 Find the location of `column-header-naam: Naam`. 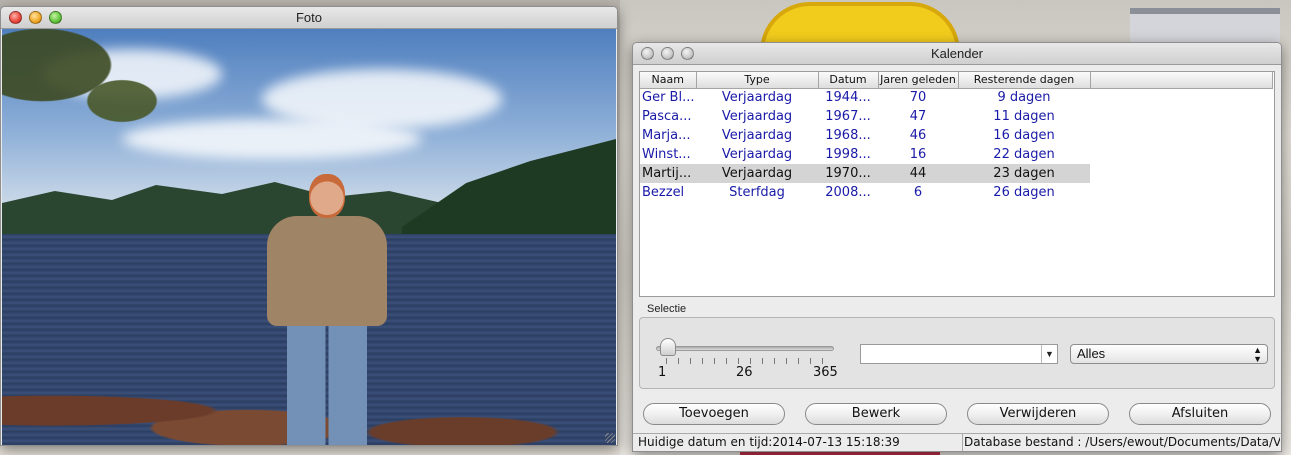

column-header-naam: Naam is located at coordinates (668, 80).